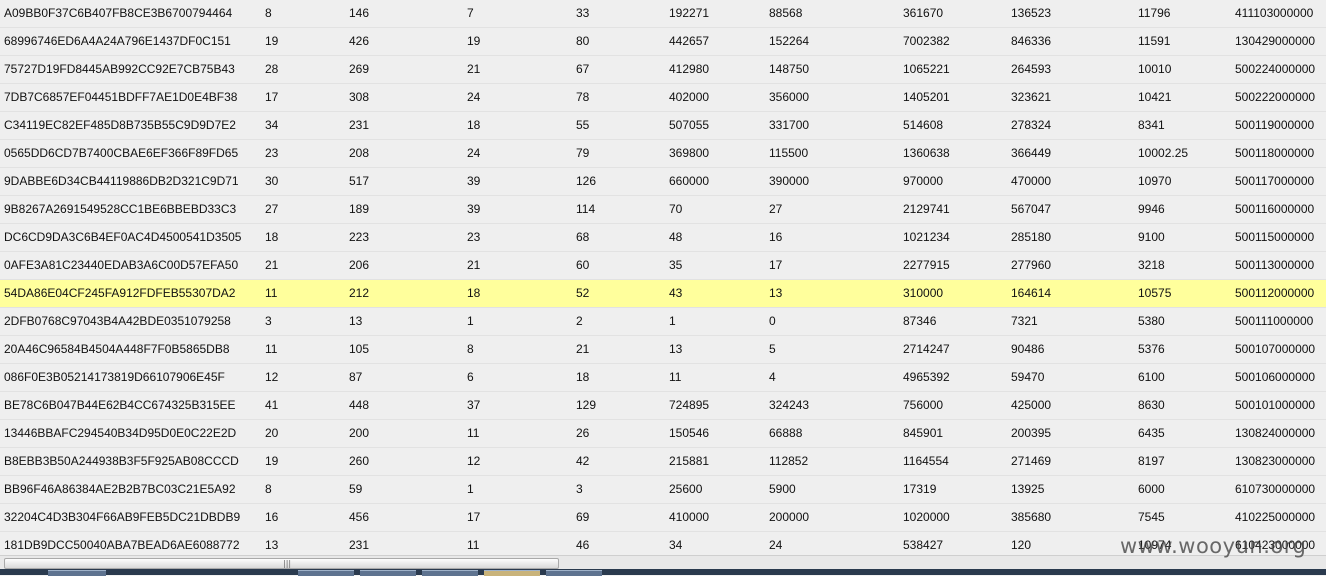 This screenshot has width=1326, height=576. I want to click on table-cell: 310000, so click(923, 293).